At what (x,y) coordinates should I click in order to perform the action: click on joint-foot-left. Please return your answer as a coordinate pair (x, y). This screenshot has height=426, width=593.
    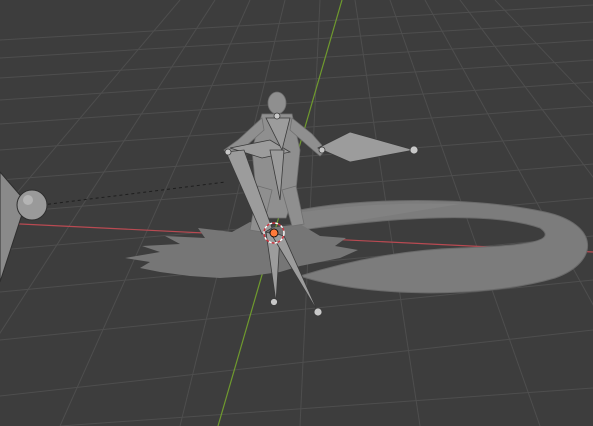
    Looking at the image, I should click on (274, 302).